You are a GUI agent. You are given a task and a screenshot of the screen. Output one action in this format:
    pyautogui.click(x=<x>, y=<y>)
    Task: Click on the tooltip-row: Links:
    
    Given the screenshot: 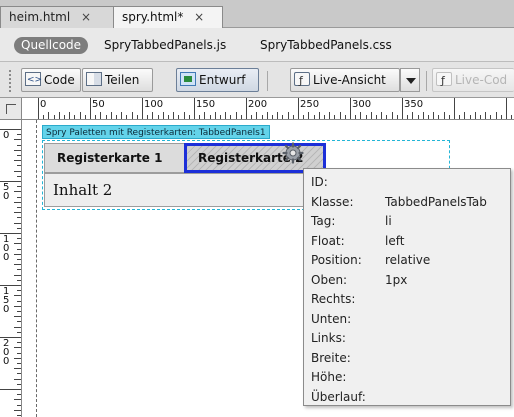 What is the action you would take?
    pyautogui.click(x=410, y=339)
    